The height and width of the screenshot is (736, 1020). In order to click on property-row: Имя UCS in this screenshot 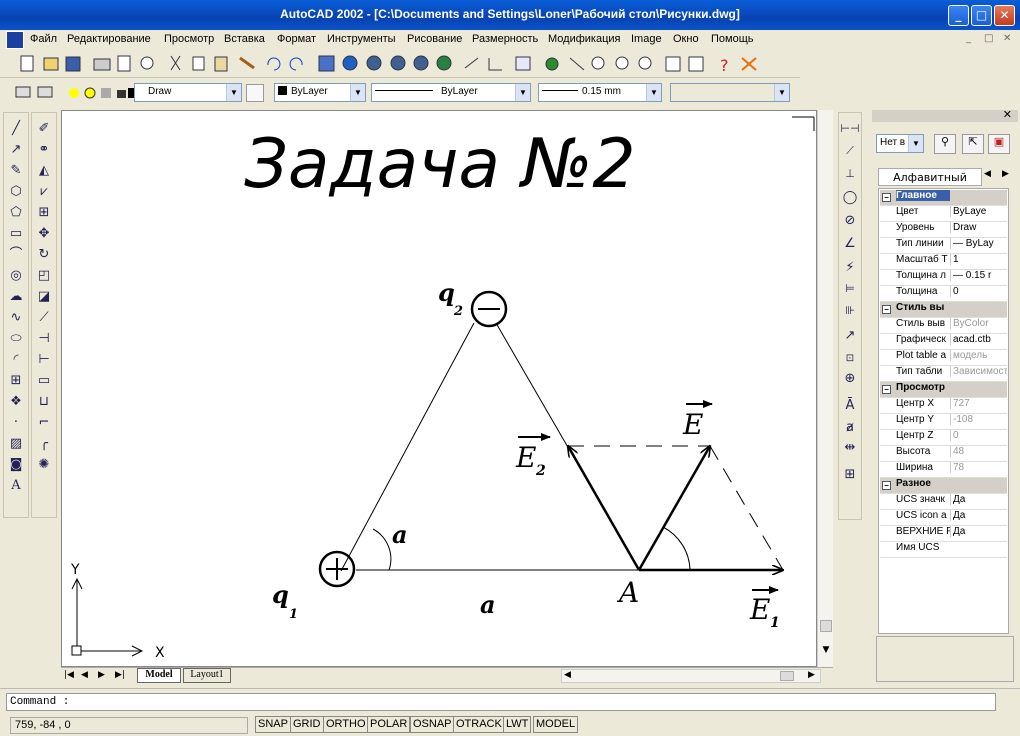, I will do `click(943, 550)`.